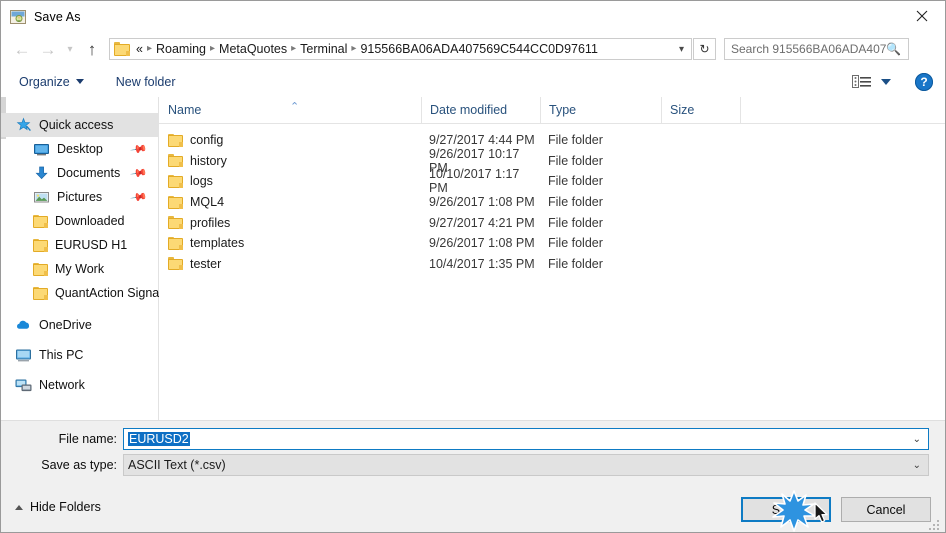 This screenshot has height=533, width=946. What do you see at coordinates (552, 140) in the screenshot?
I see `table-row: config 9/27/2017 4:44 PM File folder` at bounding box center [552, 140].